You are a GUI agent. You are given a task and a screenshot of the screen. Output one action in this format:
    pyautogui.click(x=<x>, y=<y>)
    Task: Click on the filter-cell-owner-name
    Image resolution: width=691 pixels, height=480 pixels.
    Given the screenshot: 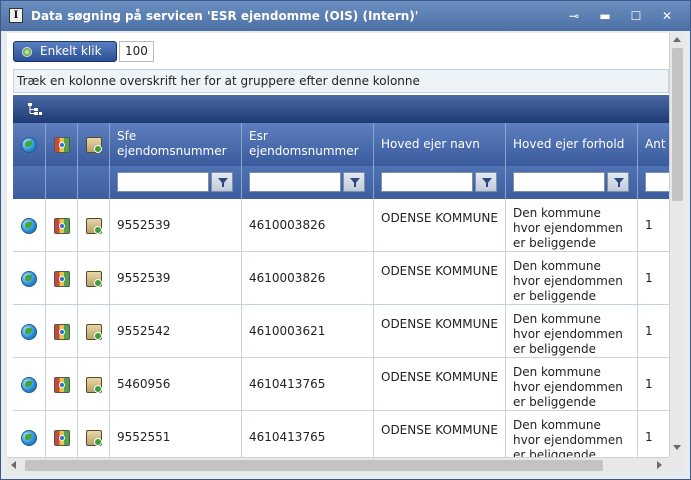 What is the action you would take?
    pyautogui.click(x=440, y=182)
    